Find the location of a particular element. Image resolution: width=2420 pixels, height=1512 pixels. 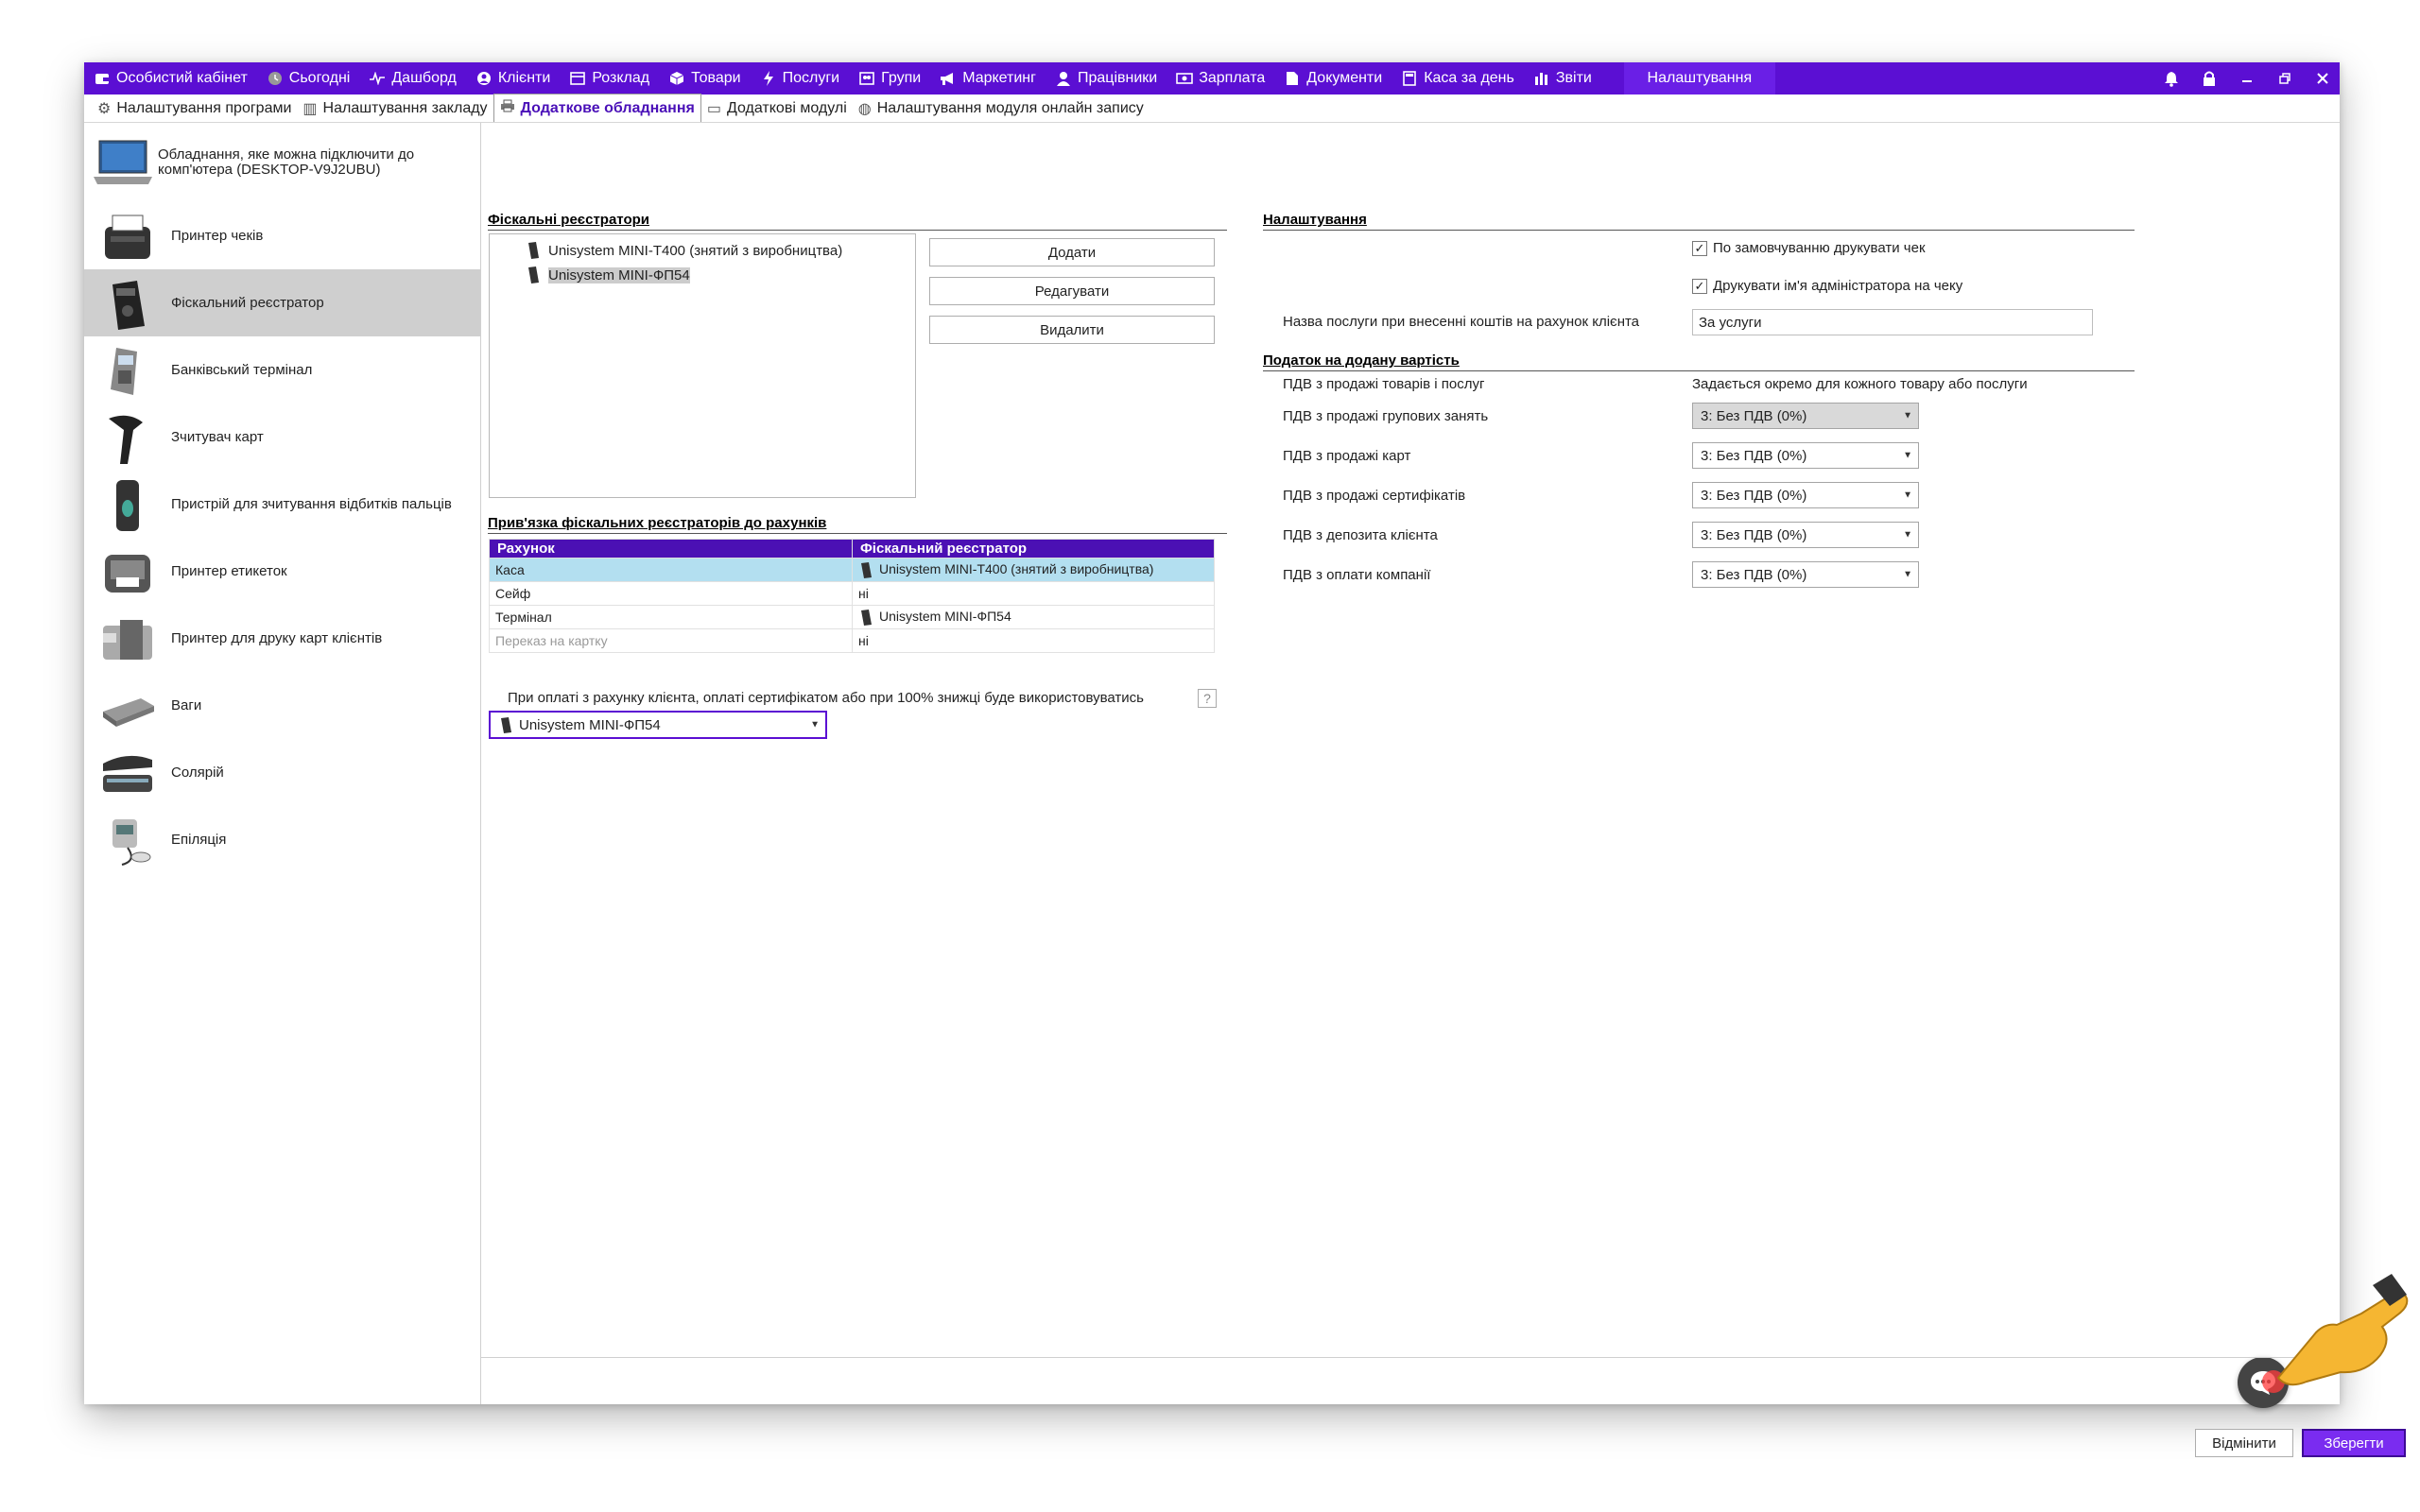

column-header-register: Фіскальний реєстратор is located at coordinates (1033, 548).